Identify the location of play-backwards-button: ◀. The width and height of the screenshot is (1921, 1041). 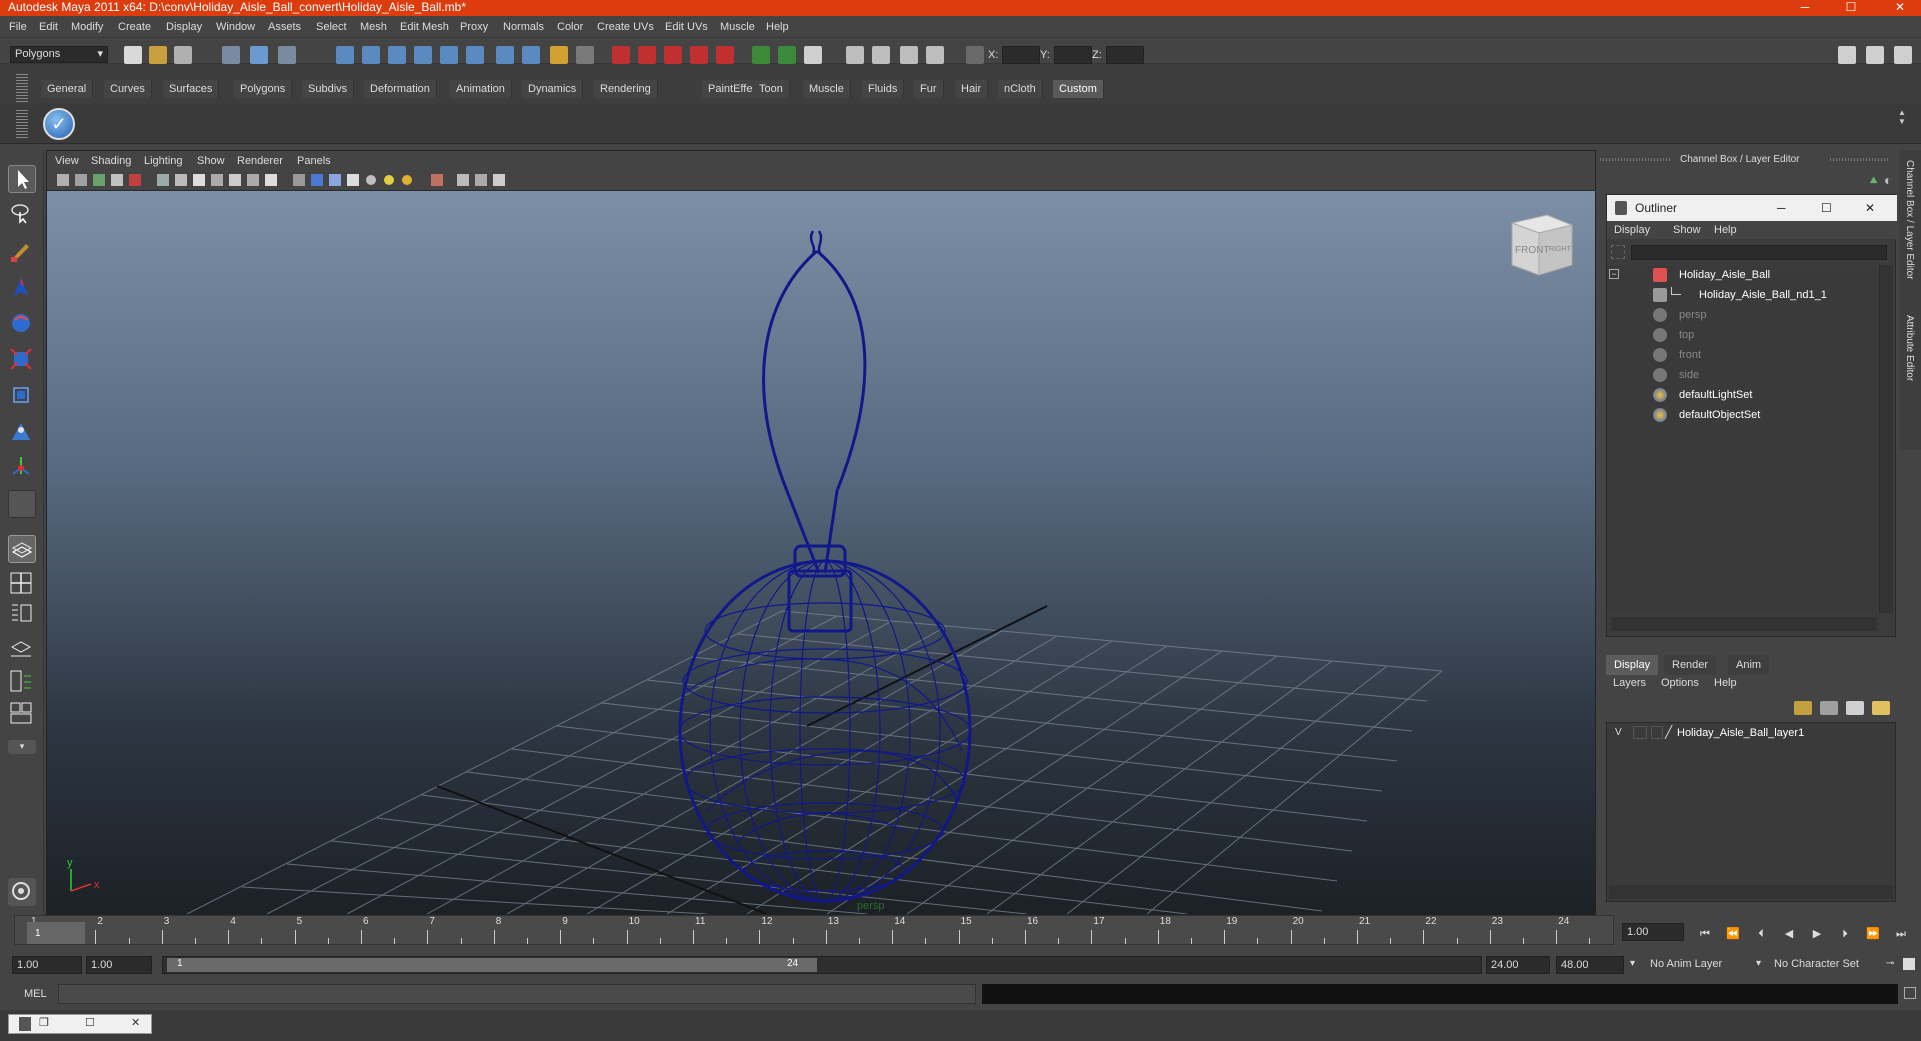
(1789, 934).